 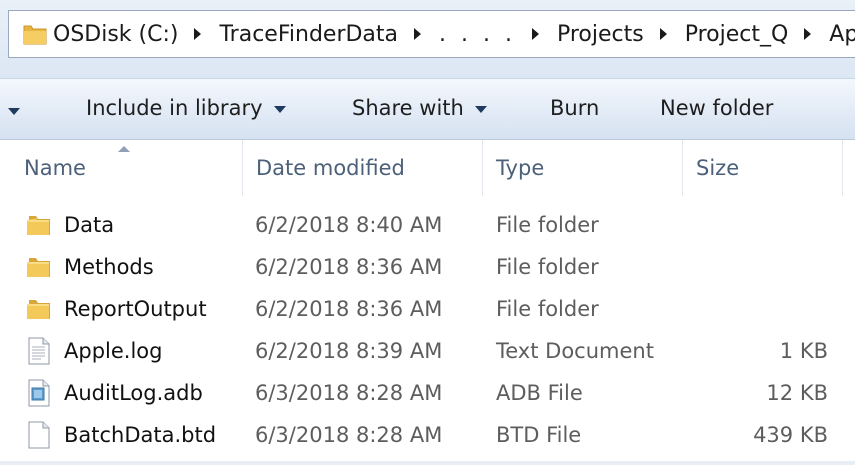 What do you see at coordinates (124, 149) in the screenshot?
I see `sort-ascending-icon` at bounding box center [124, 149].